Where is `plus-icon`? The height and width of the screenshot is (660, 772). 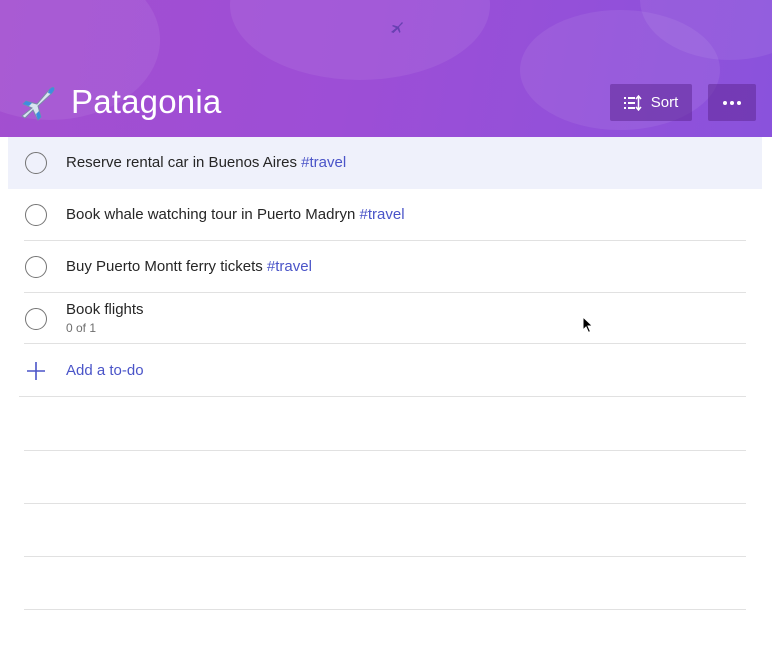
plus-icon is located at coordinates (36, 371).